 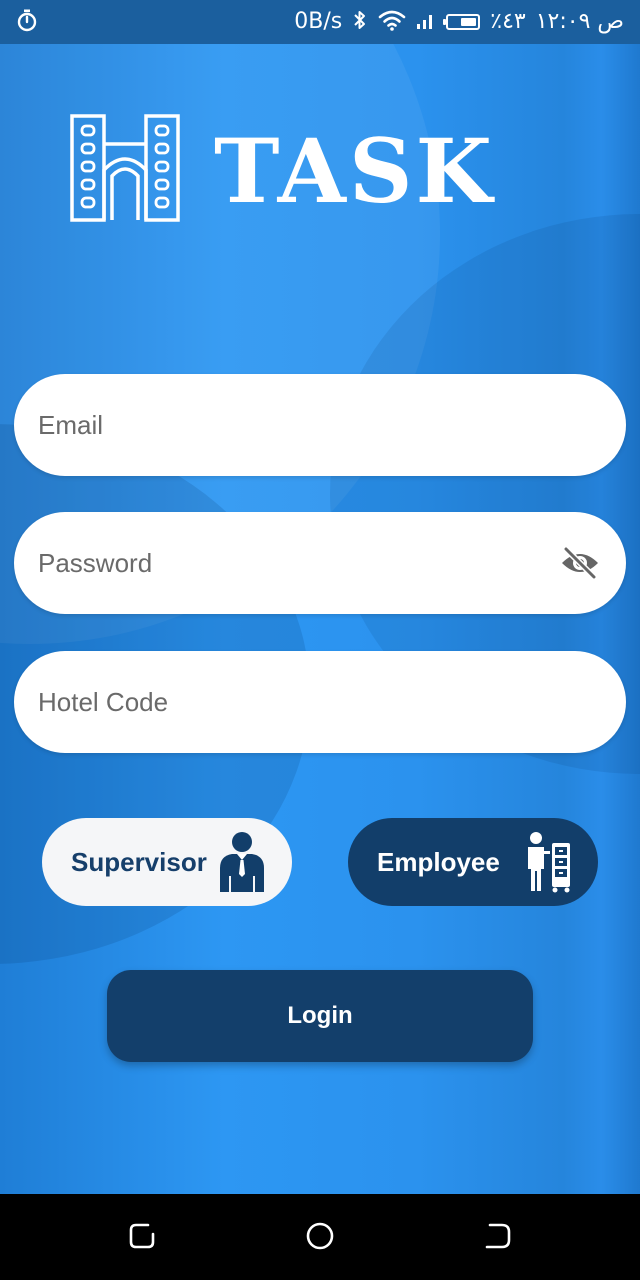 What do you see at coordinates (139, 861) in the screenshot?
I see `supervisor-label: Supervisor` at bounding box center [139, 861].